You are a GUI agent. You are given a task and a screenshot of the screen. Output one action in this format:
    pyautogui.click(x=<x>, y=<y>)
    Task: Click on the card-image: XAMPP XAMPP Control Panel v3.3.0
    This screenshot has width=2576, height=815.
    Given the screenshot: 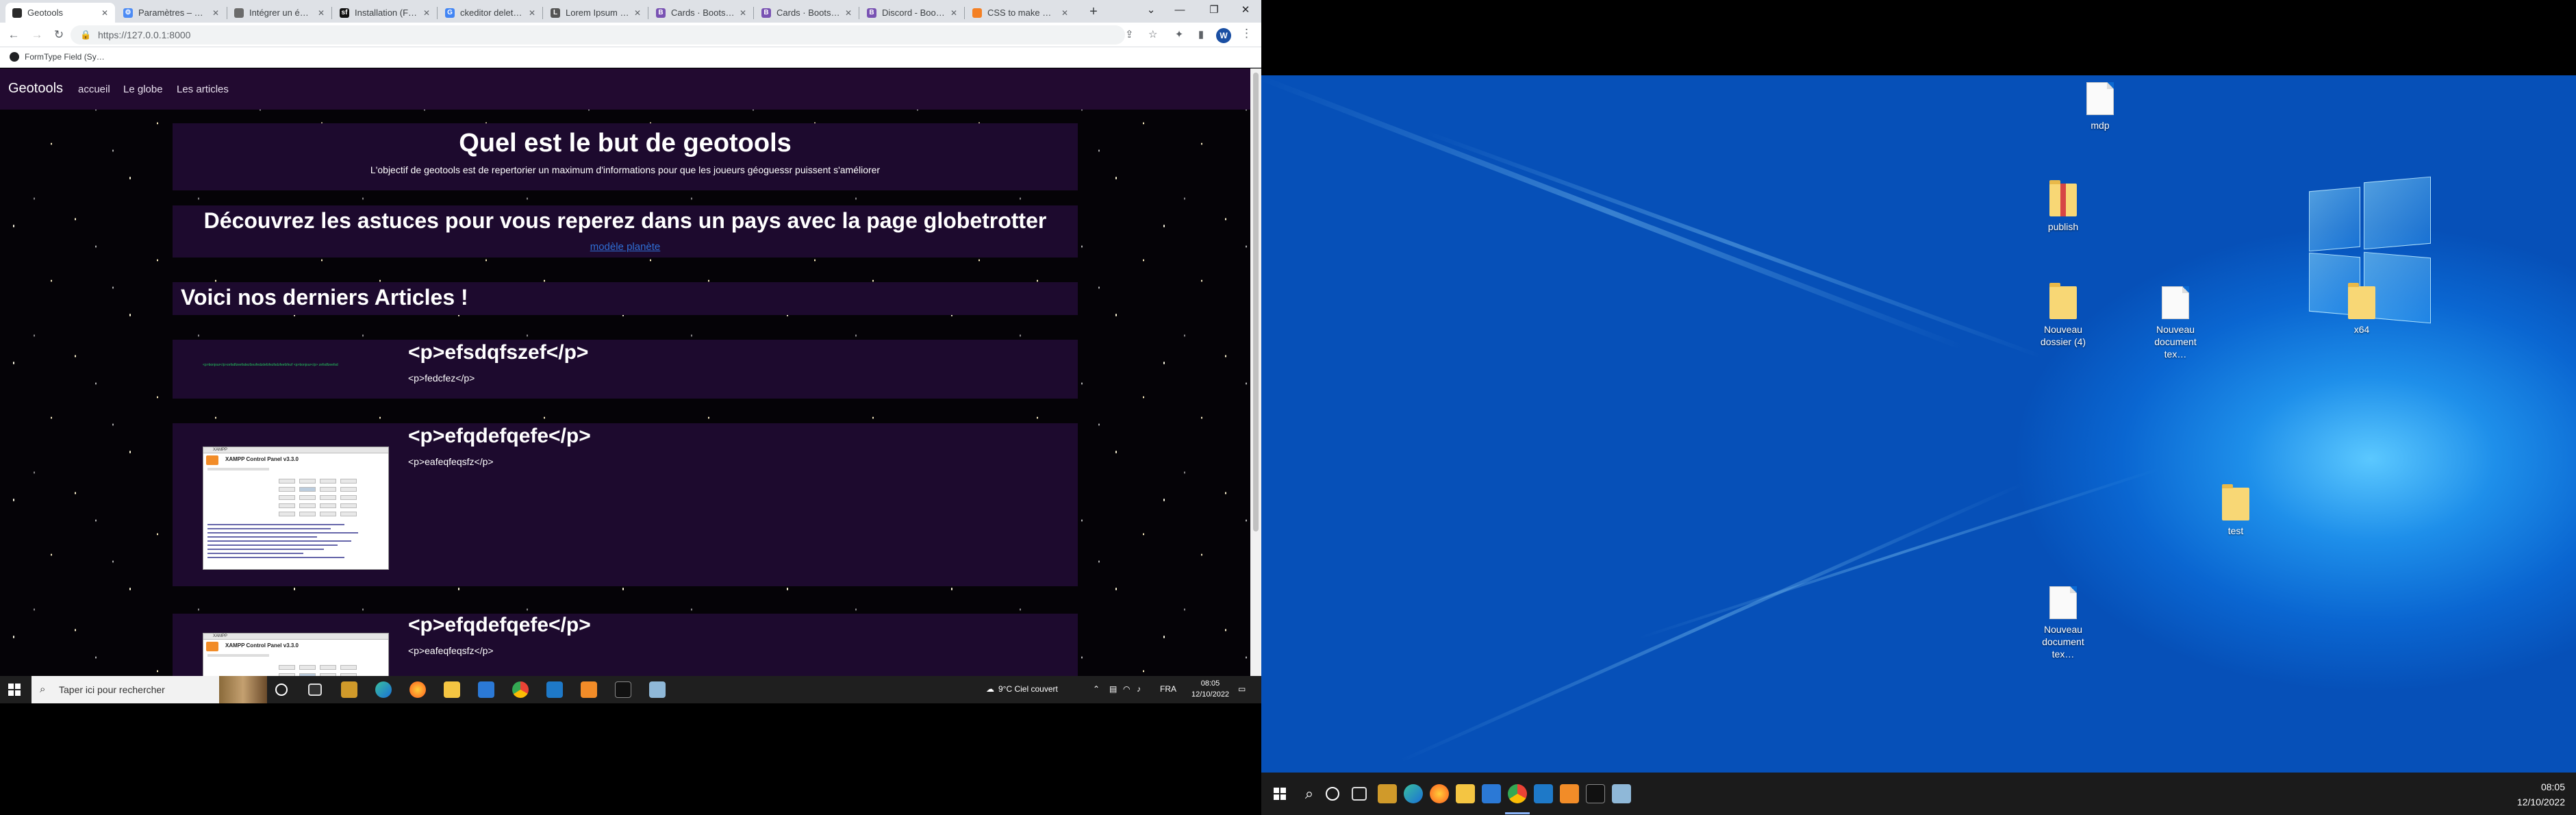 What is the action you would take?
    pyautogui.click(x=296, y=654)
    